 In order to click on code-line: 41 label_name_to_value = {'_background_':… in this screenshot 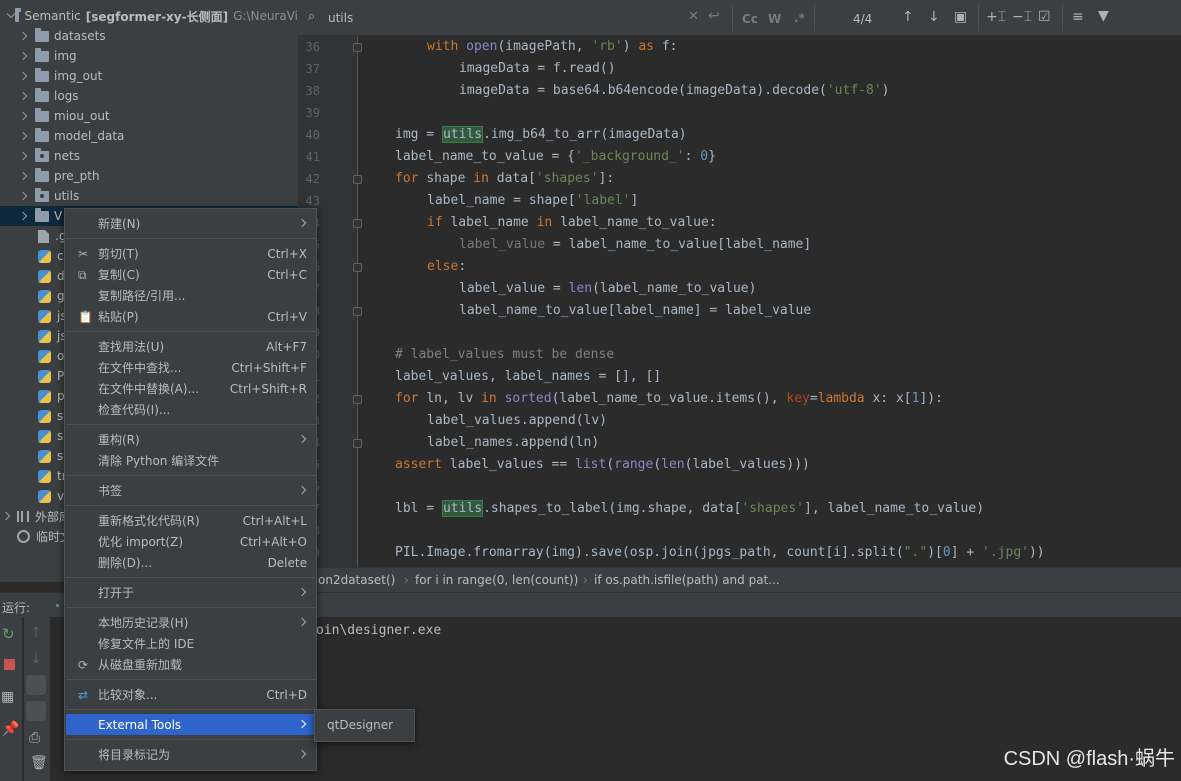, I will do `click(739, 157)`.